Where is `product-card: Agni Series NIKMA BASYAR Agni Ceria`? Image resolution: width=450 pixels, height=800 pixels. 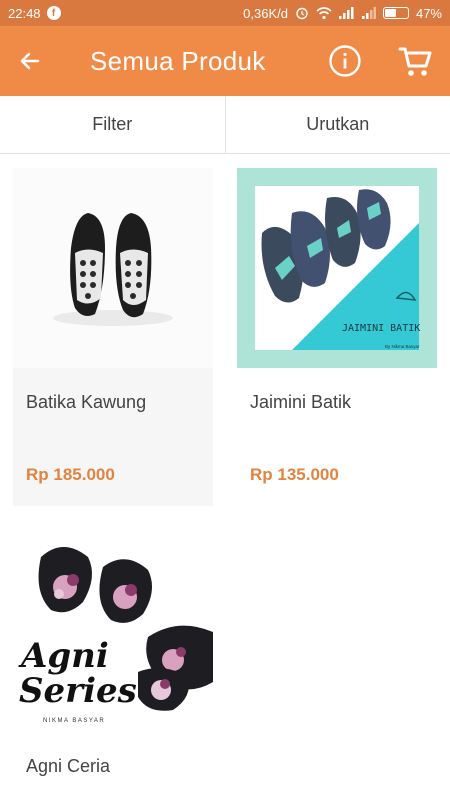
product-card: Agni Series NIKMA BASYAR Agni Ceria is located at coordinates (113, 666).